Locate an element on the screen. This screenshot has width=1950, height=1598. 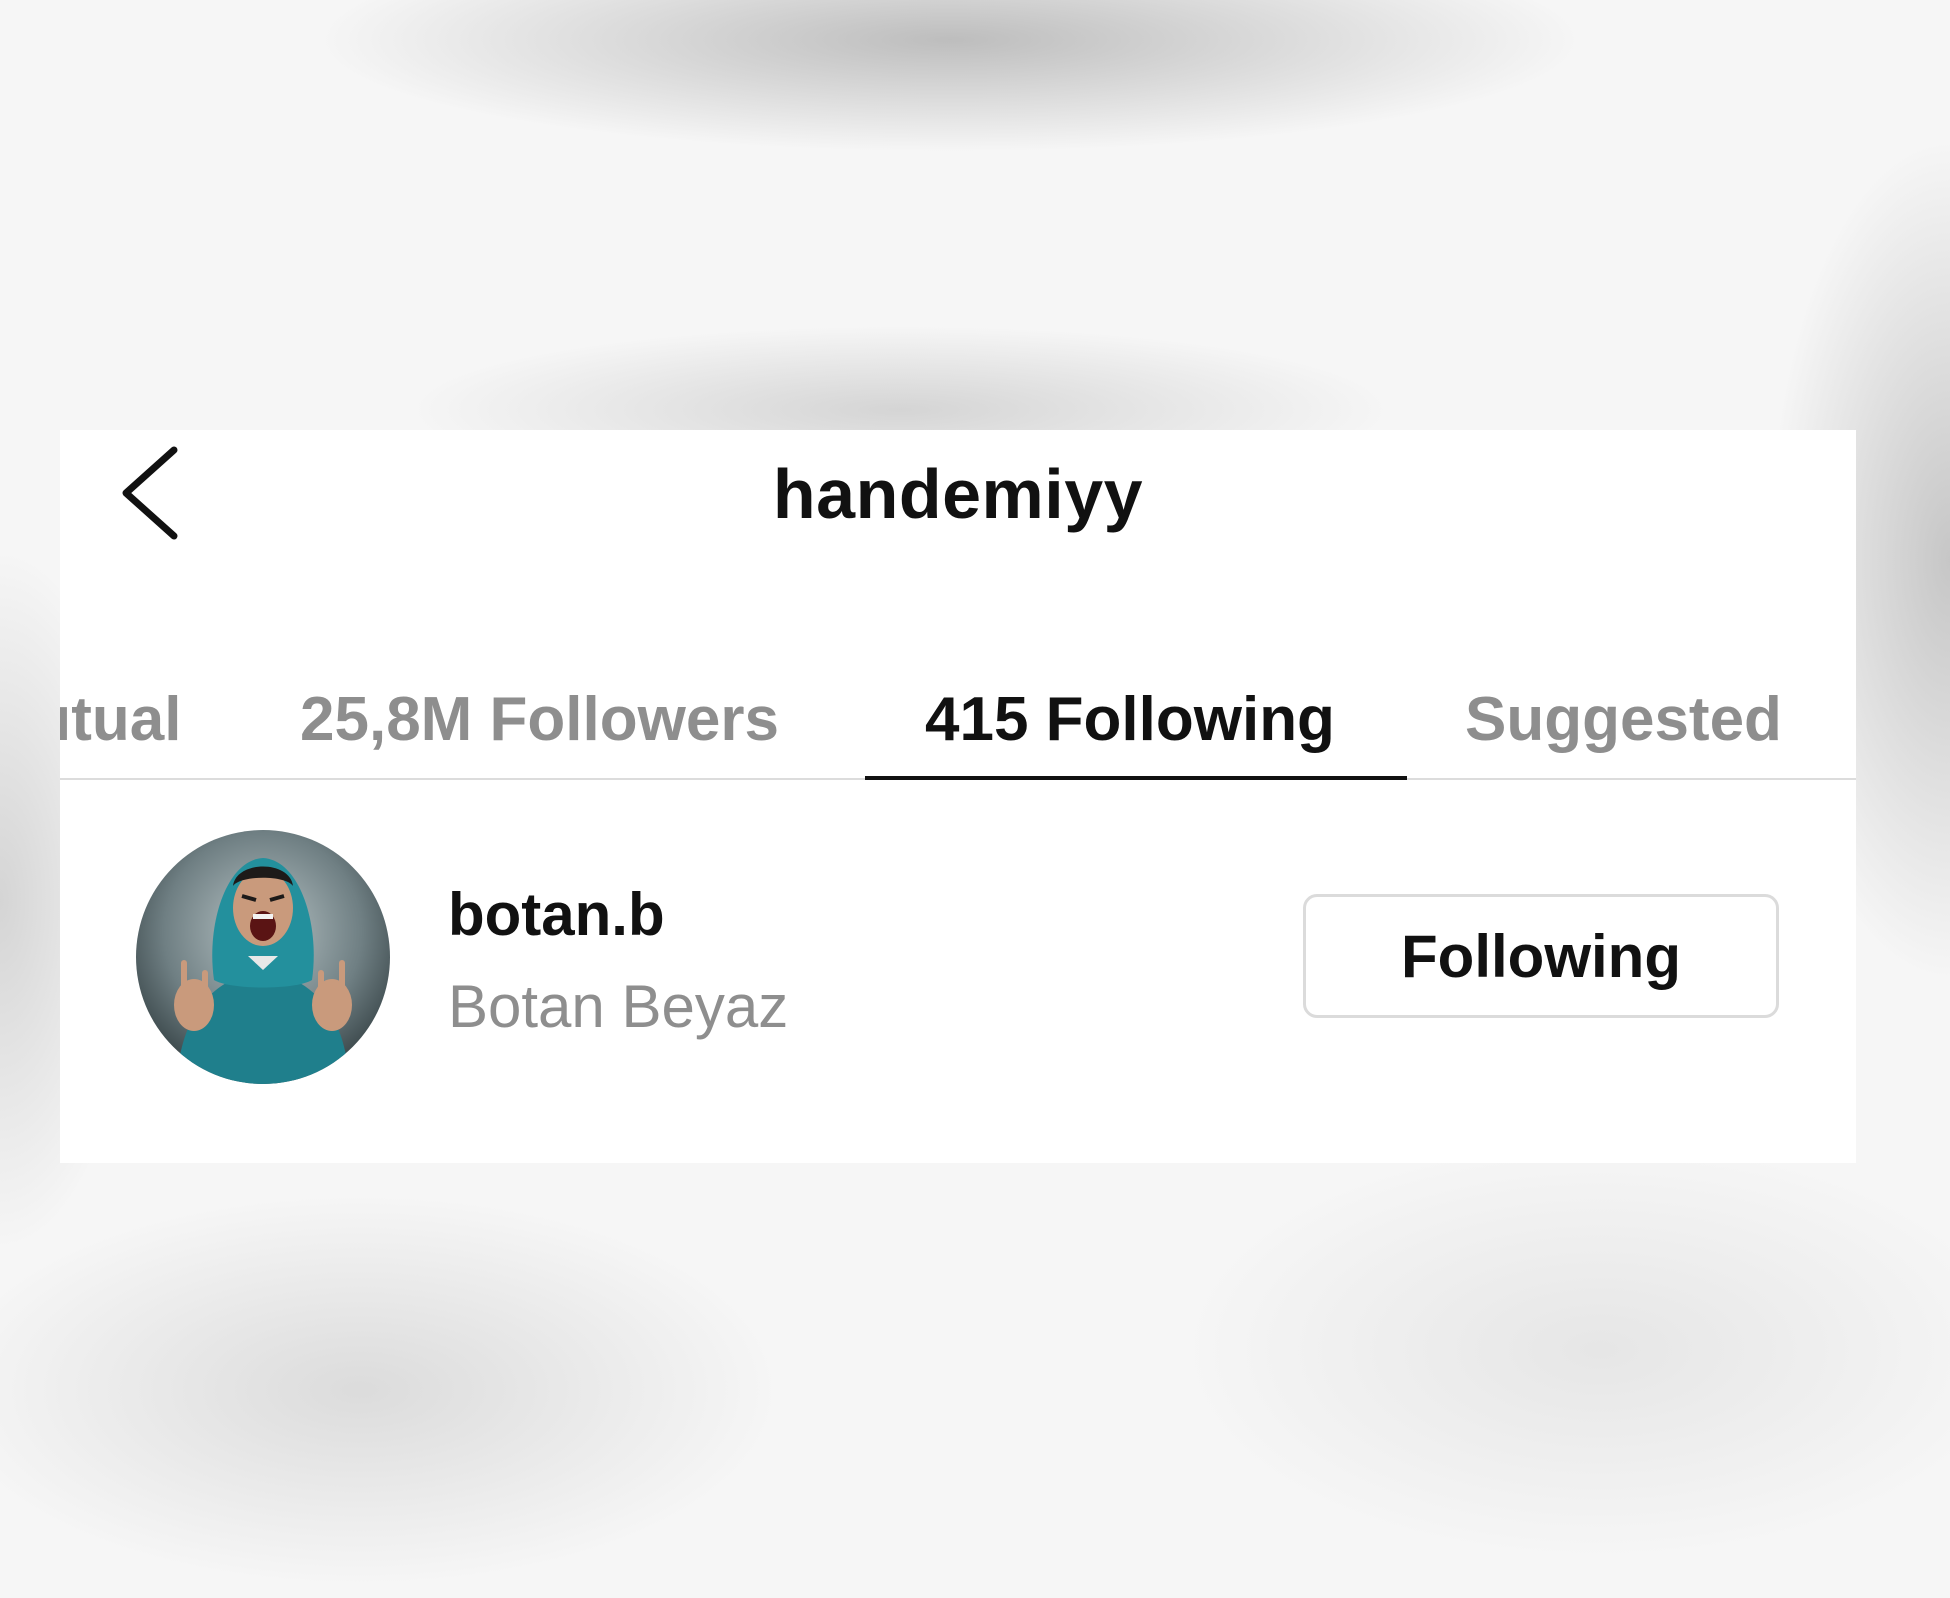
tab-label: ıtual is located at coordinates (121, 719).